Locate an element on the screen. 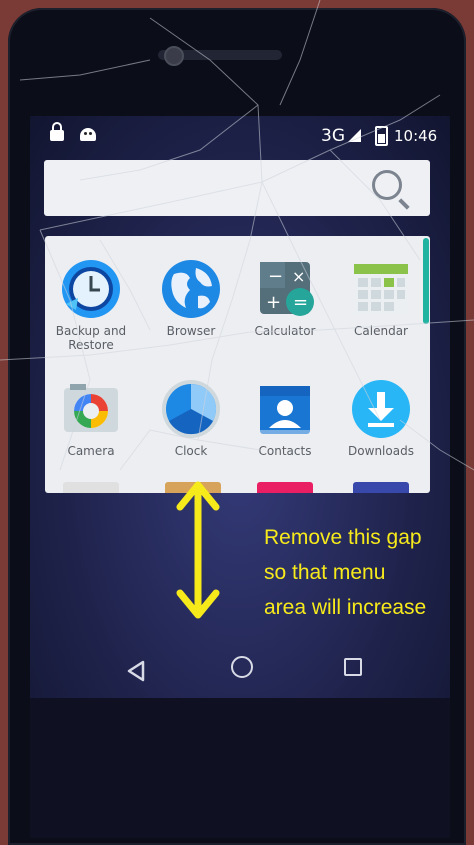  app-downloads: Downloads is located at coordinates (381, 418).